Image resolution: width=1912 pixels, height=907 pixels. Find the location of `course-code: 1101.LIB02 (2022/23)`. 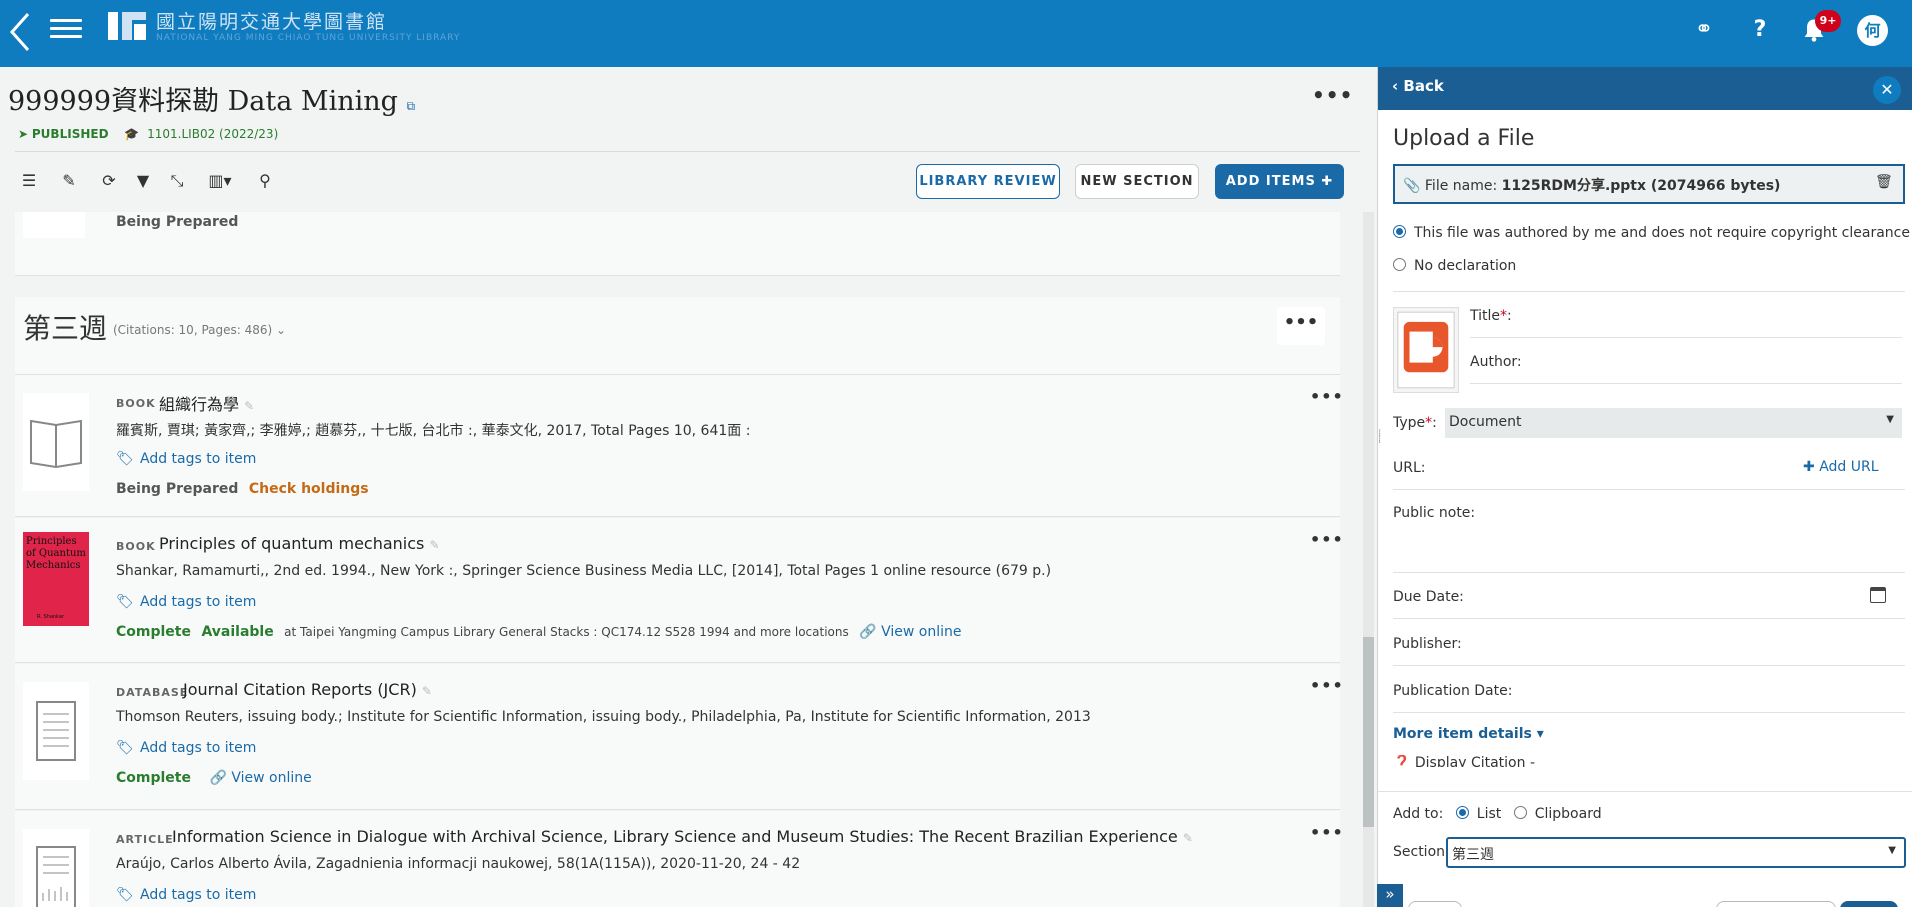

course-code: 1101.LIB02 (2022/23) is located at coordinates (212, 134).